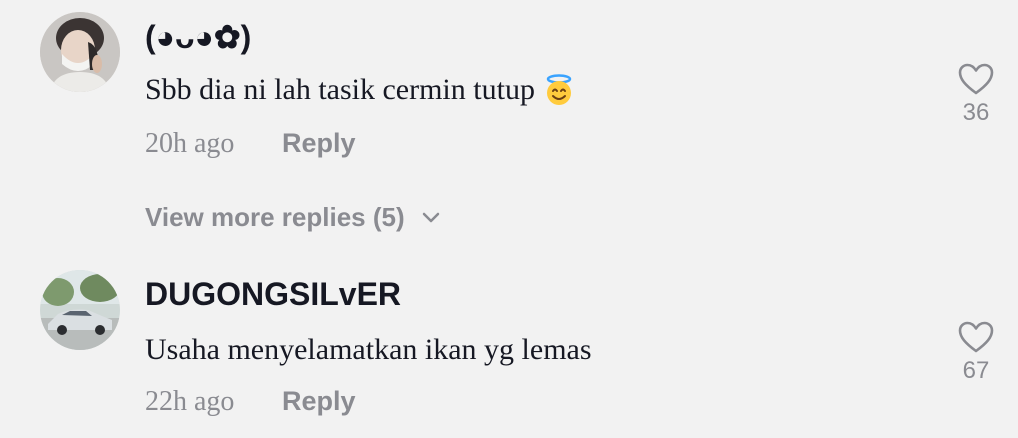 This screenshot has height=438, width=1018. I want to click on timestamp: 22h ago, so click(190, 401).